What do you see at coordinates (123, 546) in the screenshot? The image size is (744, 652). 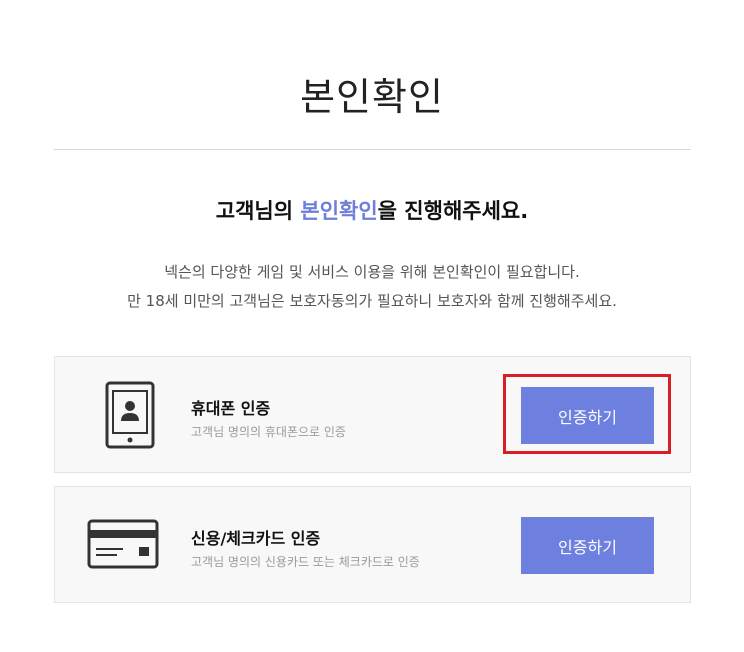 I see `credit-card-icon` at bounding box center [123, 546].